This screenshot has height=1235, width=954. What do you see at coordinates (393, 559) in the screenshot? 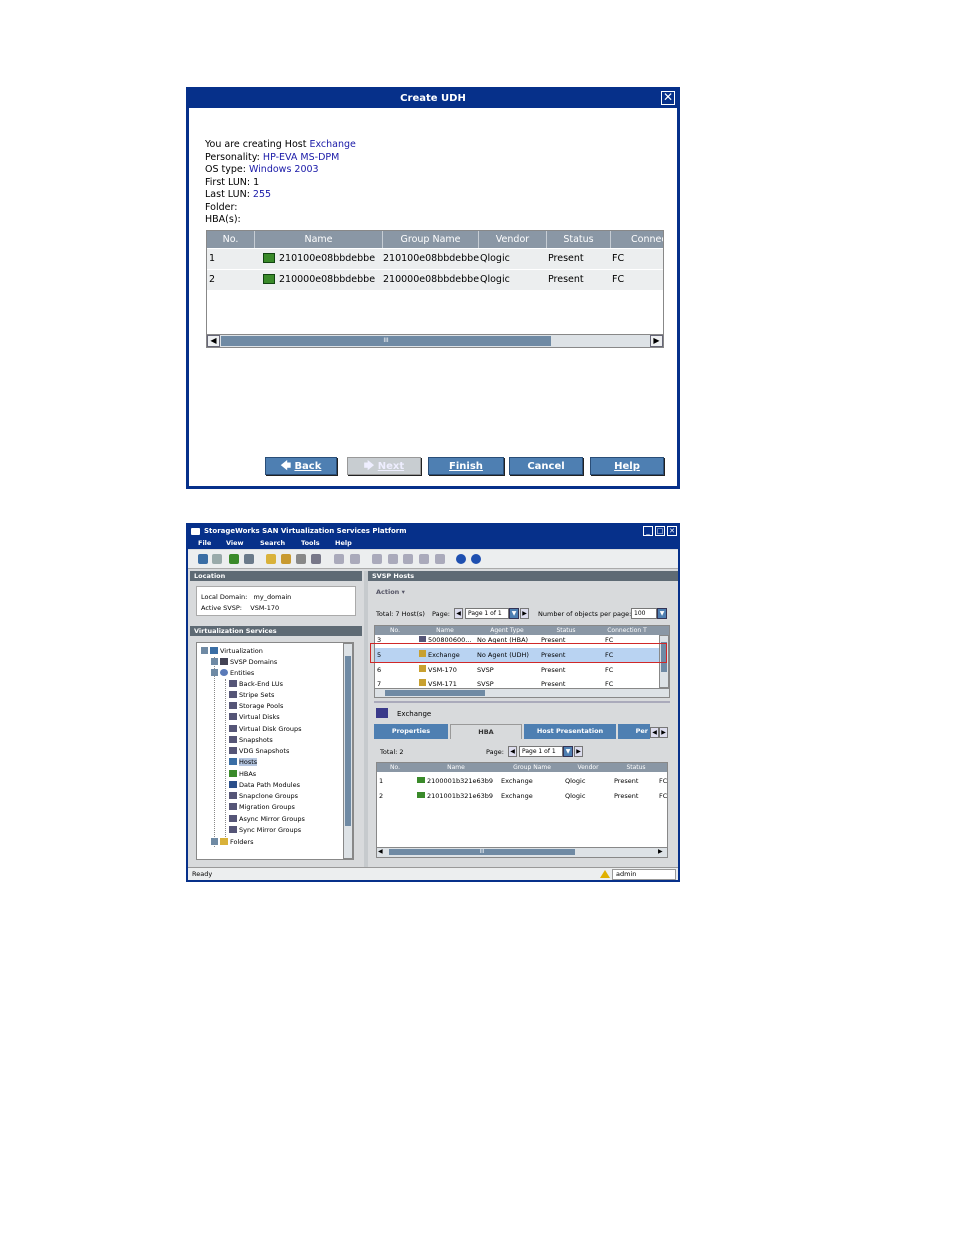
I see `pause-icon` at bounding box center [393, 559].